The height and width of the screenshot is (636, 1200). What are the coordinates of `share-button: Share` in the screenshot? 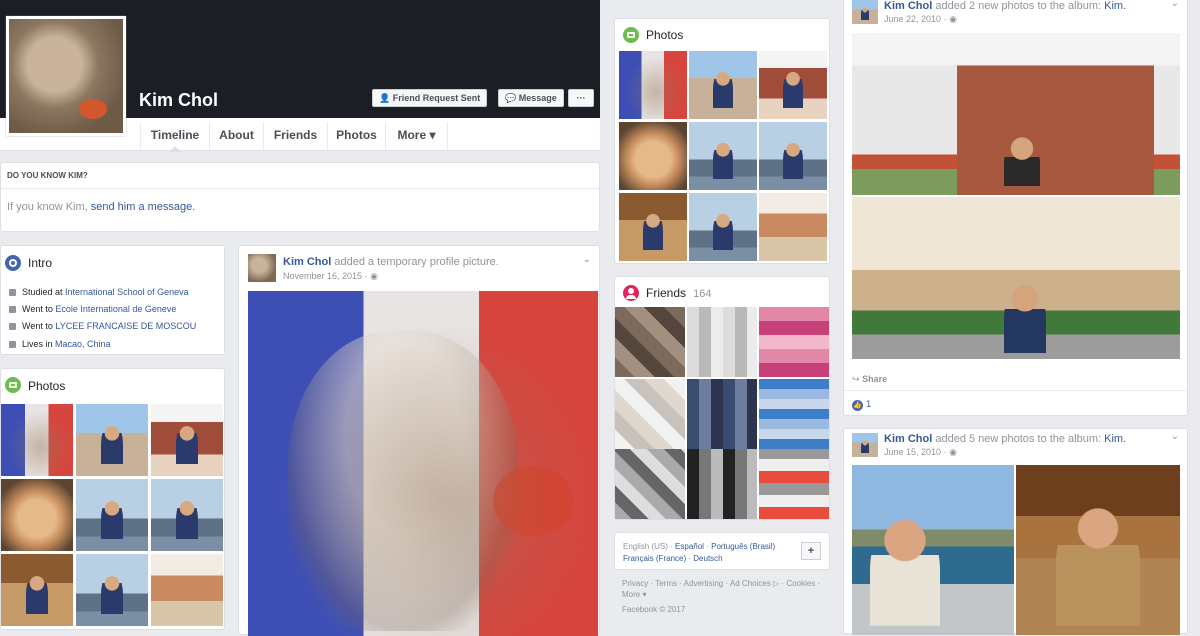 It's located at (874, 379).